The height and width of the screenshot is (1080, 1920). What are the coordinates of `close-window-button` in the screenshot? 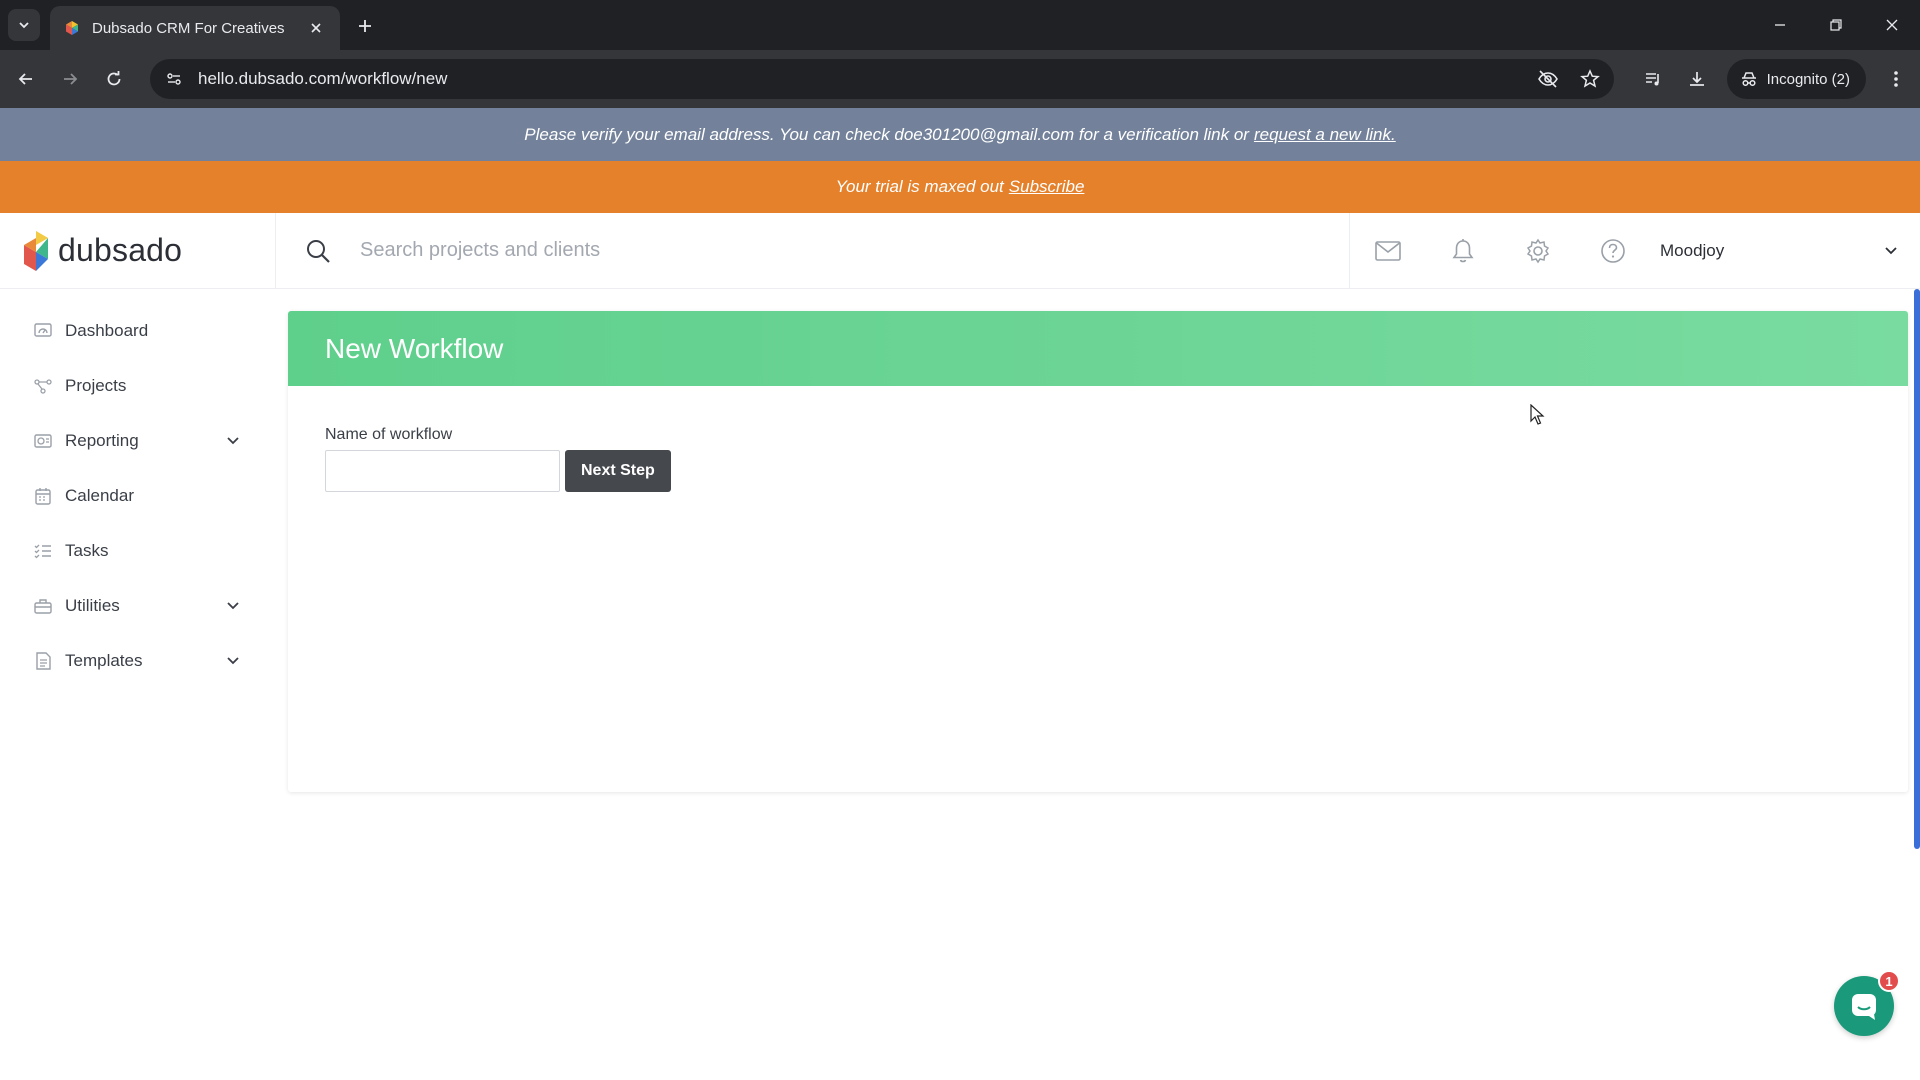 It's located at (1892, 25).